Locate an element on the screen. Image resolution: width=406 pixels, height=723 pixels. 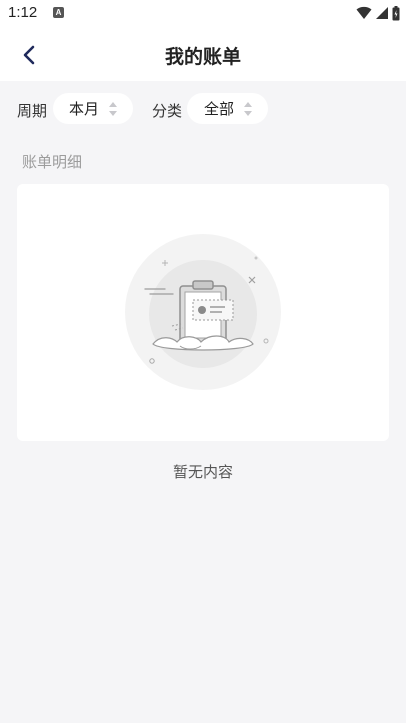
period-selector: 本月 is located at coordinates (93, 108).